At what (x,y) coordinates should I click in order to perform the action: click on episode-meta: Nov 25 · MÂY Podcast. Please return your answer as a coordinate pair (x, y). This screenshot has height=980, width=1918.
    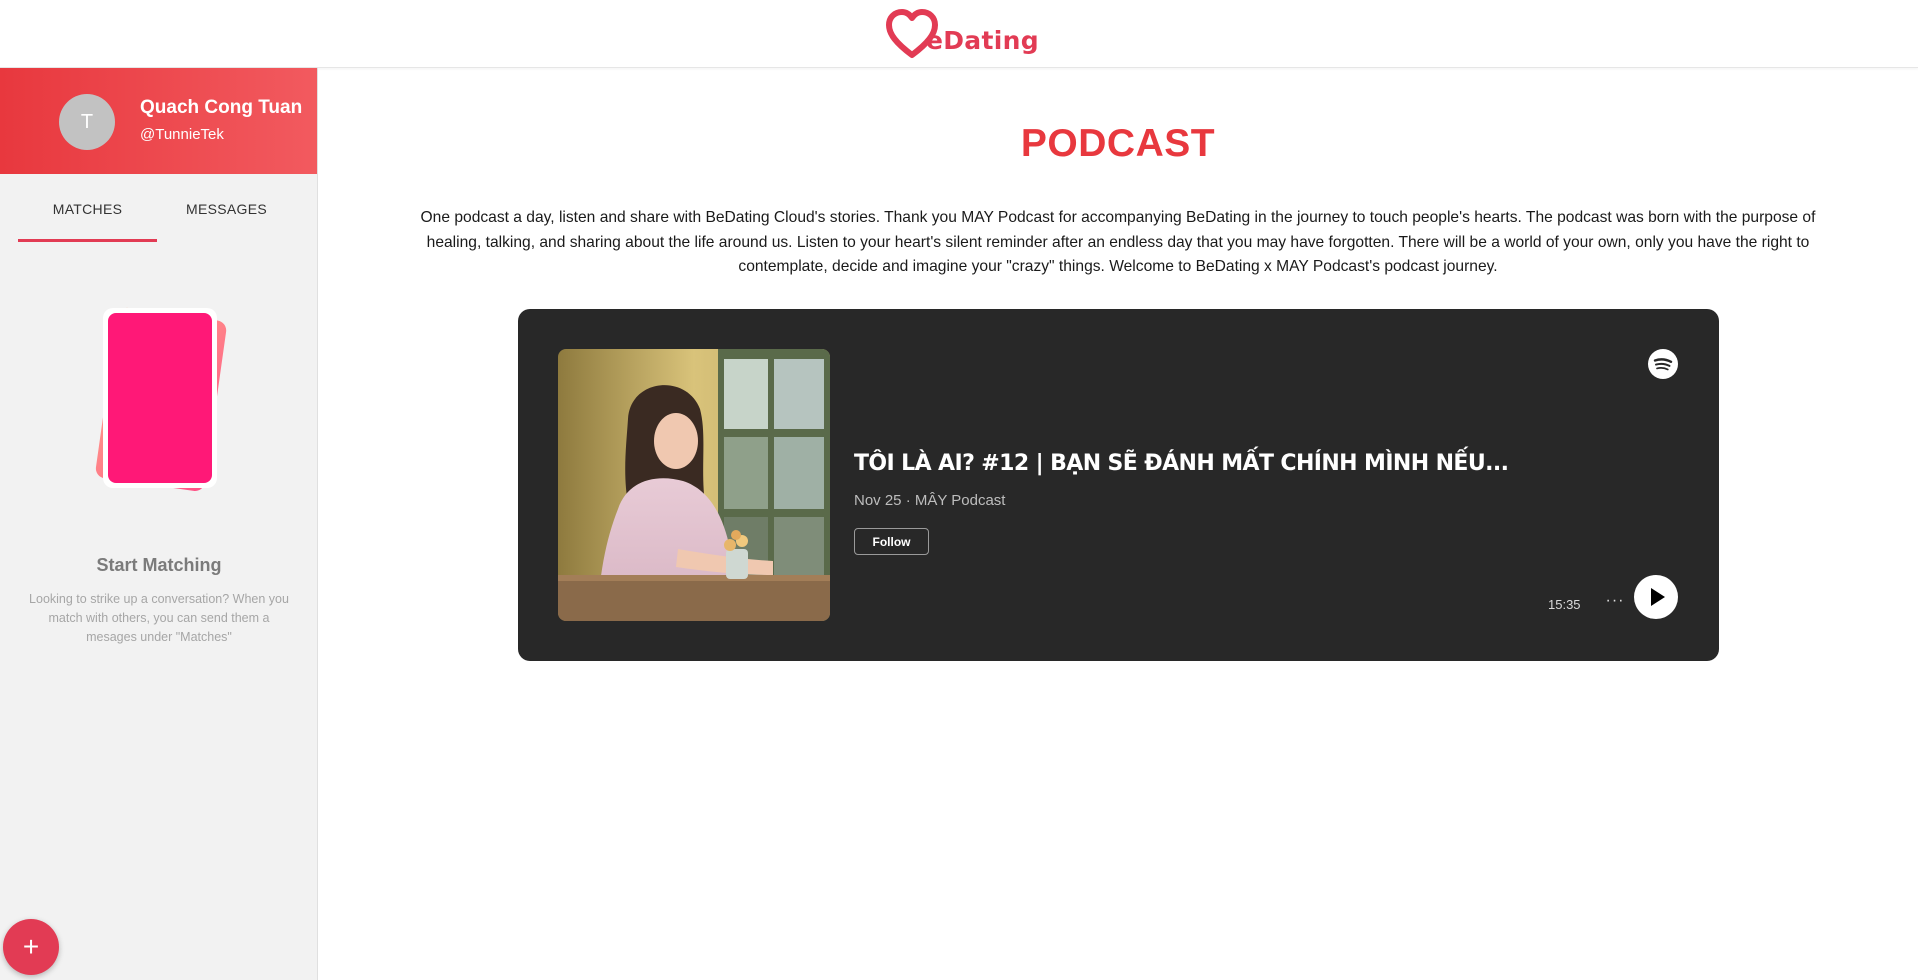
    Looking at the image, I should click on (929, 500).